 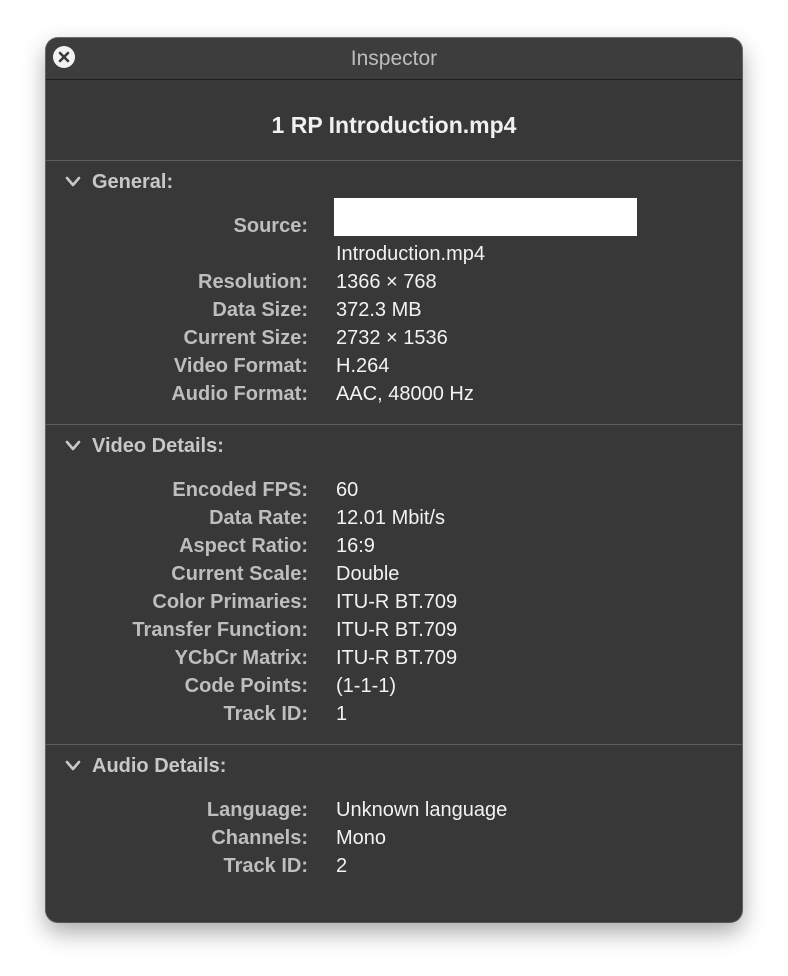 I want to click on info-row-source-continued: Introduction.mp4, so click(x=394, y=254).